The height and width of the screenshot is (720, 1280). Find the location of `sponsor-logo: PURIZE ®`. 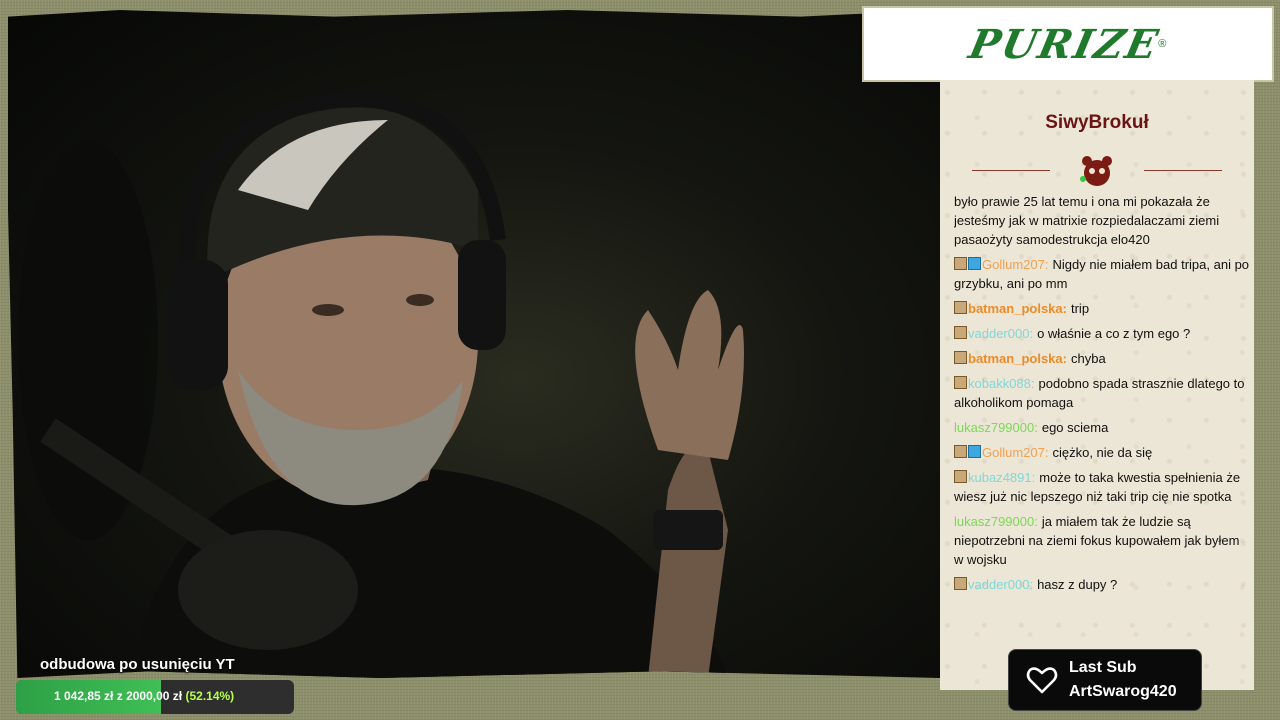

sponsor-logo: PURIZE ® is located at coordinates (1068, 44).